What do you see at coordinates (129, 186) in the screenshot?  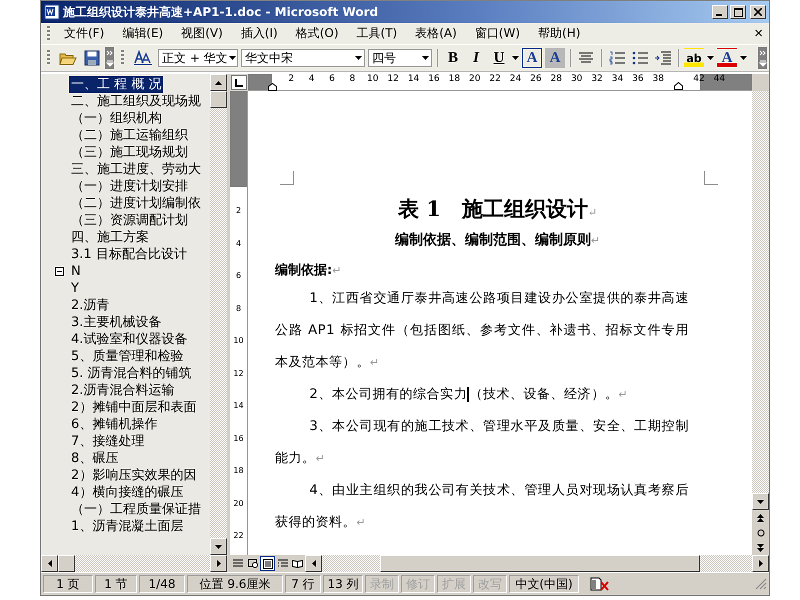 I see `document-map-item: （一）进度计划安排` at bounding box center [129, 186].